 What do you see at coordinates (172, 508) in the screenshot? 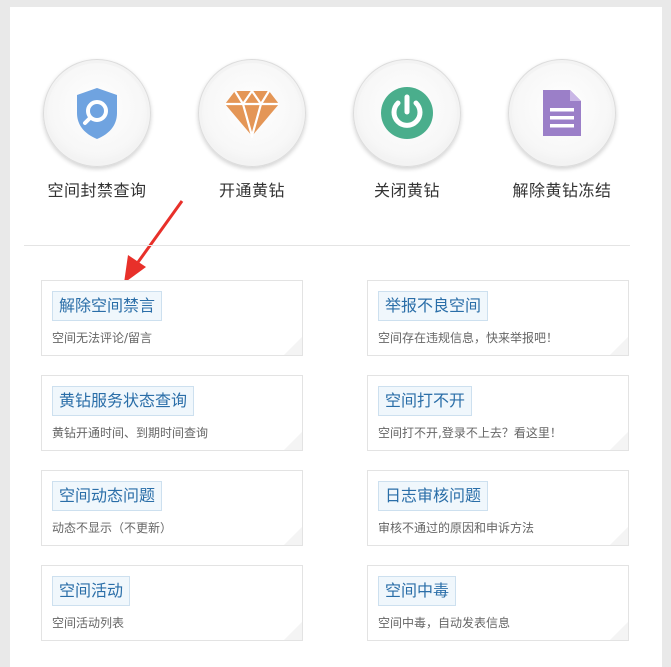
I see `help-card: 空间动态问题 动态不显示（不更新）` at bounding box center [172, 508].